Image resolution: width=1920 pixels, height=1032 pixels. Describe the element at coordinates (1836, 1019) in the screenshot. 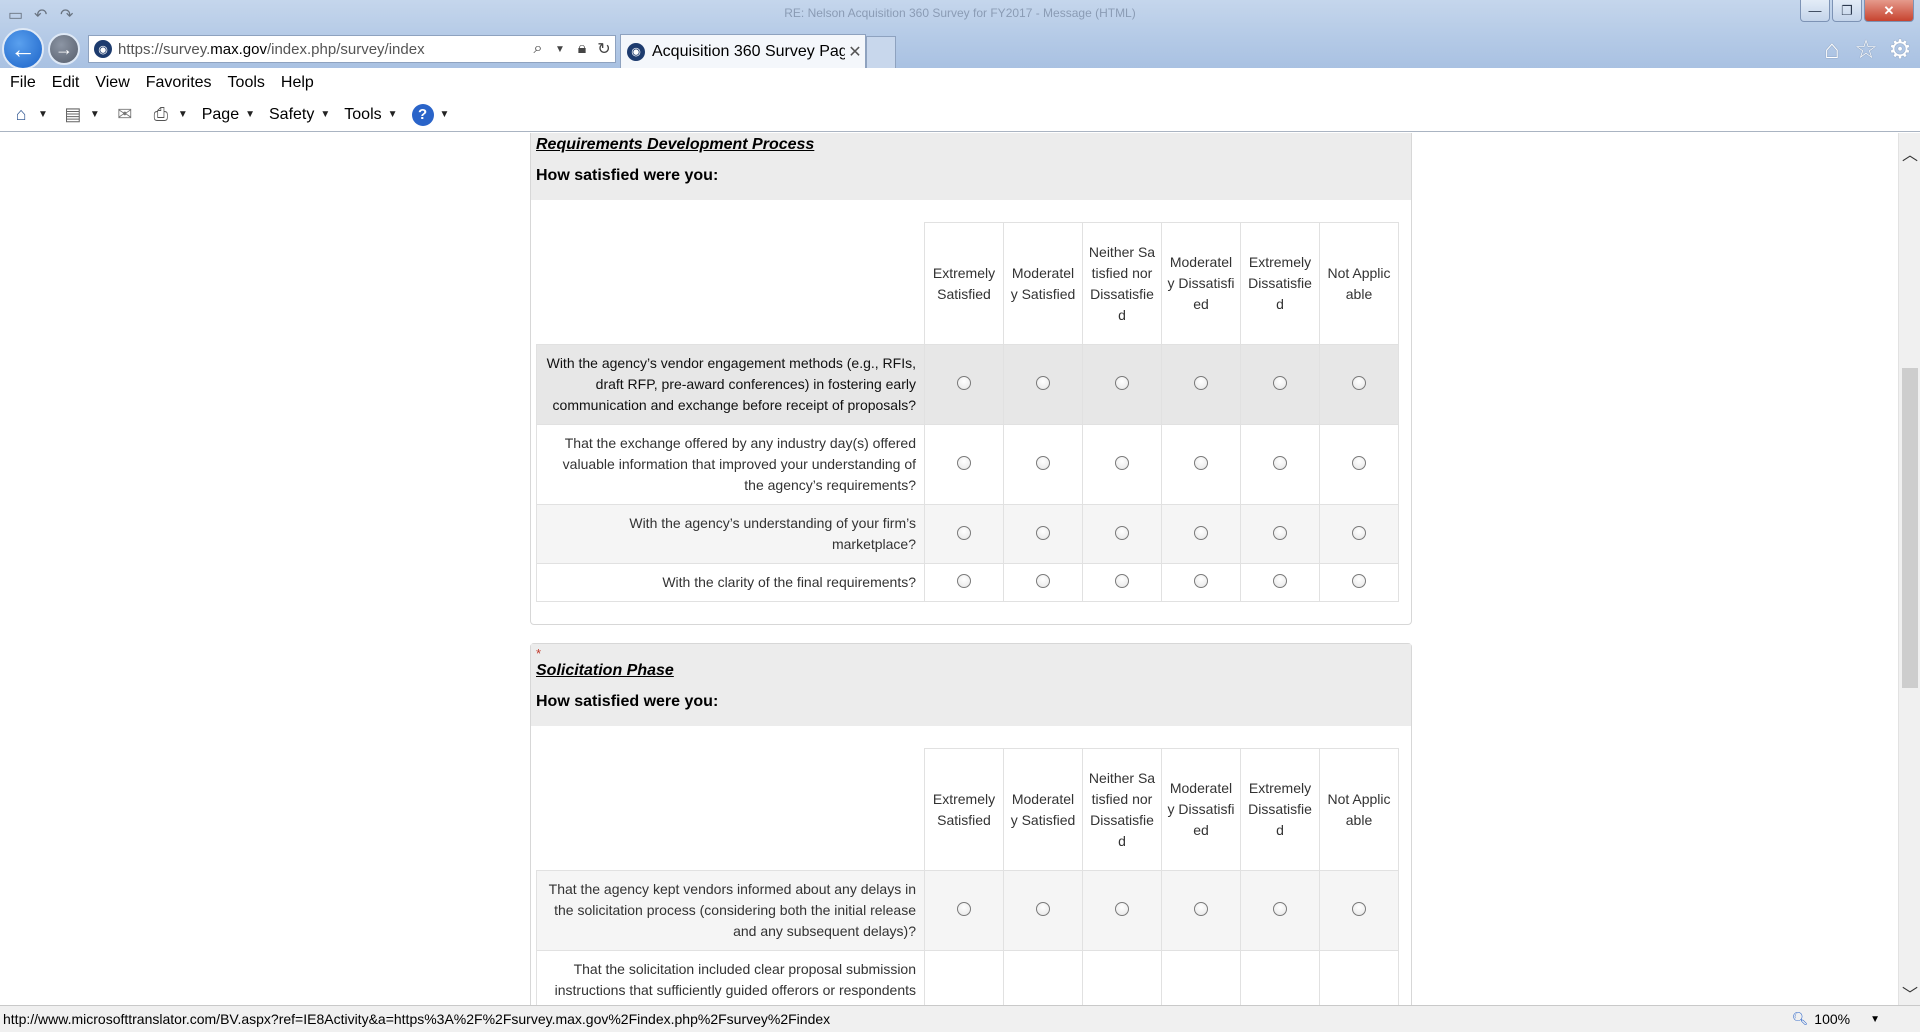

I see `zoom-control: 🔍︎ 100% ▼` at that location.